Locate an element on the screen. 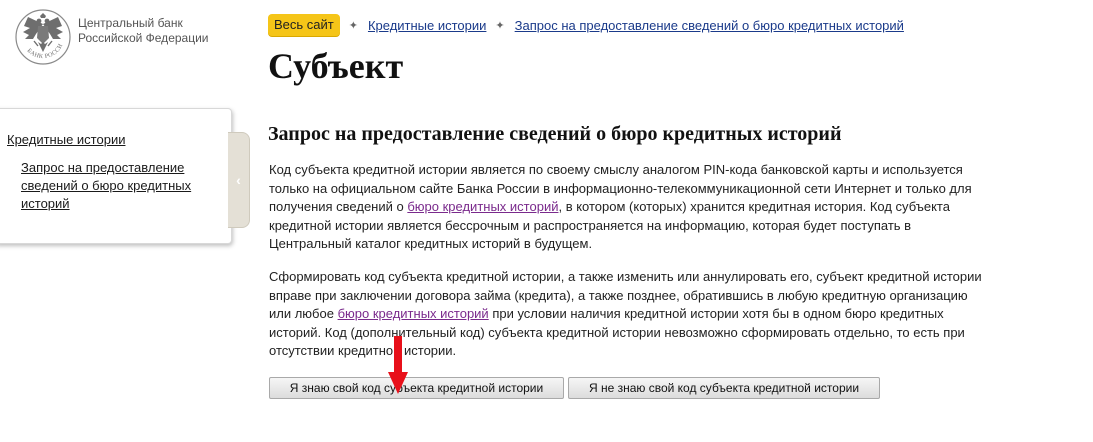 The height and width of the screenshot is (442, 1093). logo-title-line1: Центральный банк is located at coordinates (130, 23).